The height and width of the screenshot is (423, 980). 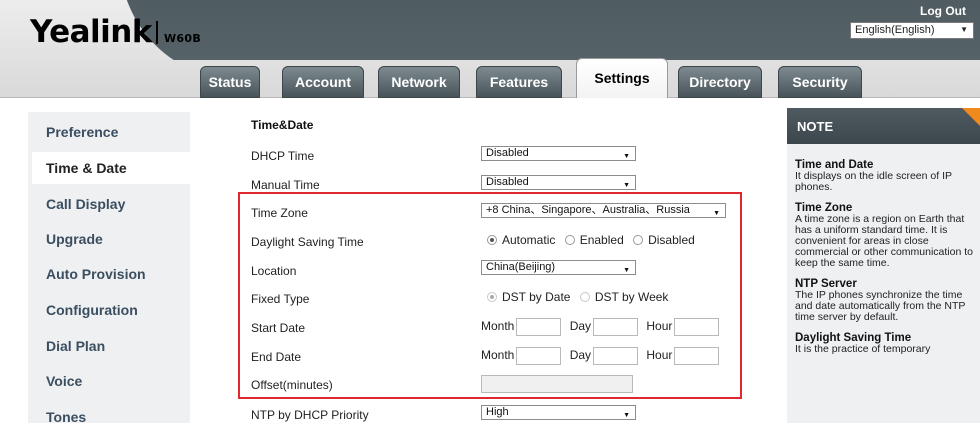 I want to click on sidebar-item-dial-plan: Dial Plan, so click(x=109, y=346).